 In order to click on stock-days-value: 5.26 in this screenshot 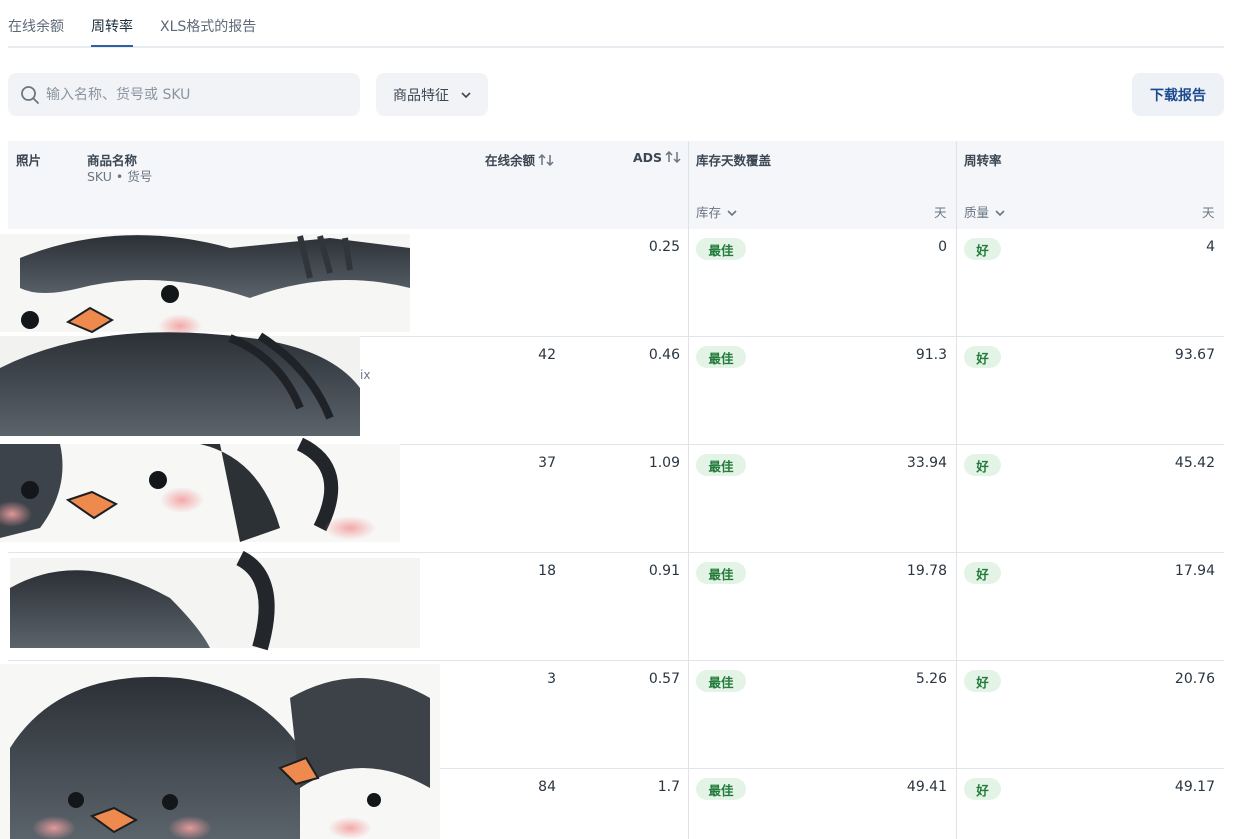, I will do `click(931, 679)`.